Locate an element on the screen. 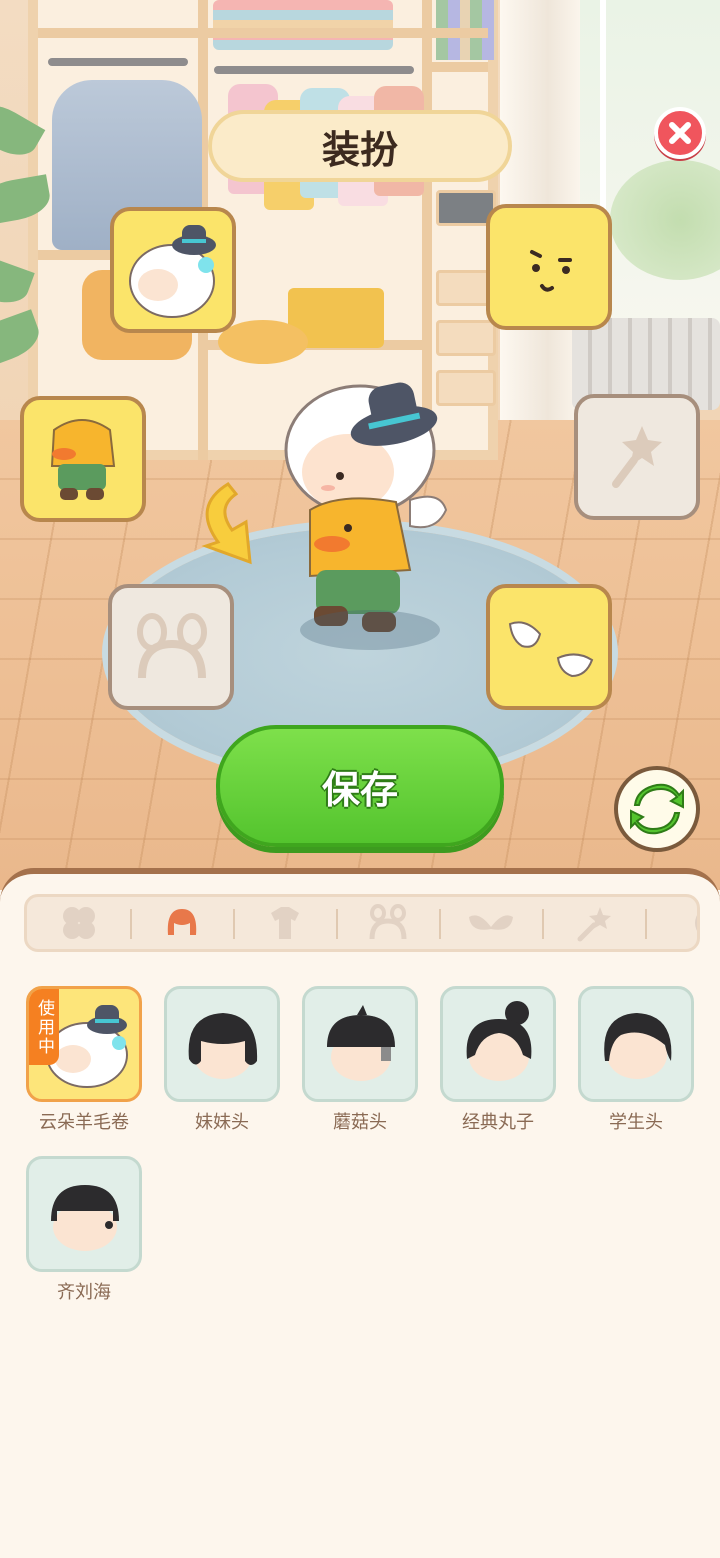 Image resolution: width=720 pixels, height=1558 pixels. angel-wings-icon is located at coordinates (551, 649).